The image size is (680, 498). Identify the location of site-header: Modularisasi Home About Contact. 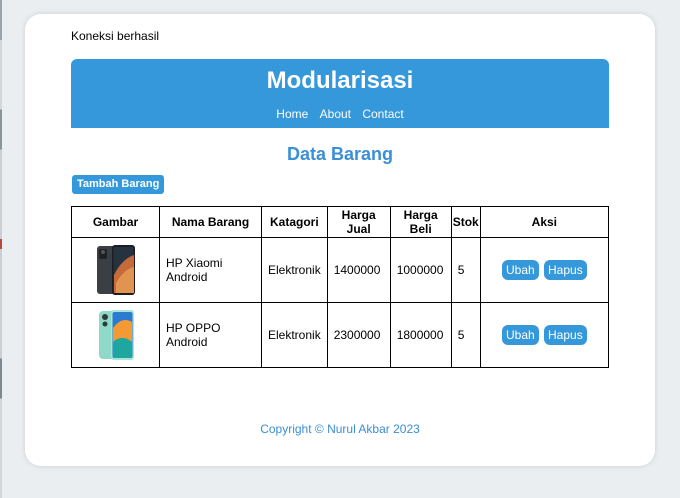
(340, 93).